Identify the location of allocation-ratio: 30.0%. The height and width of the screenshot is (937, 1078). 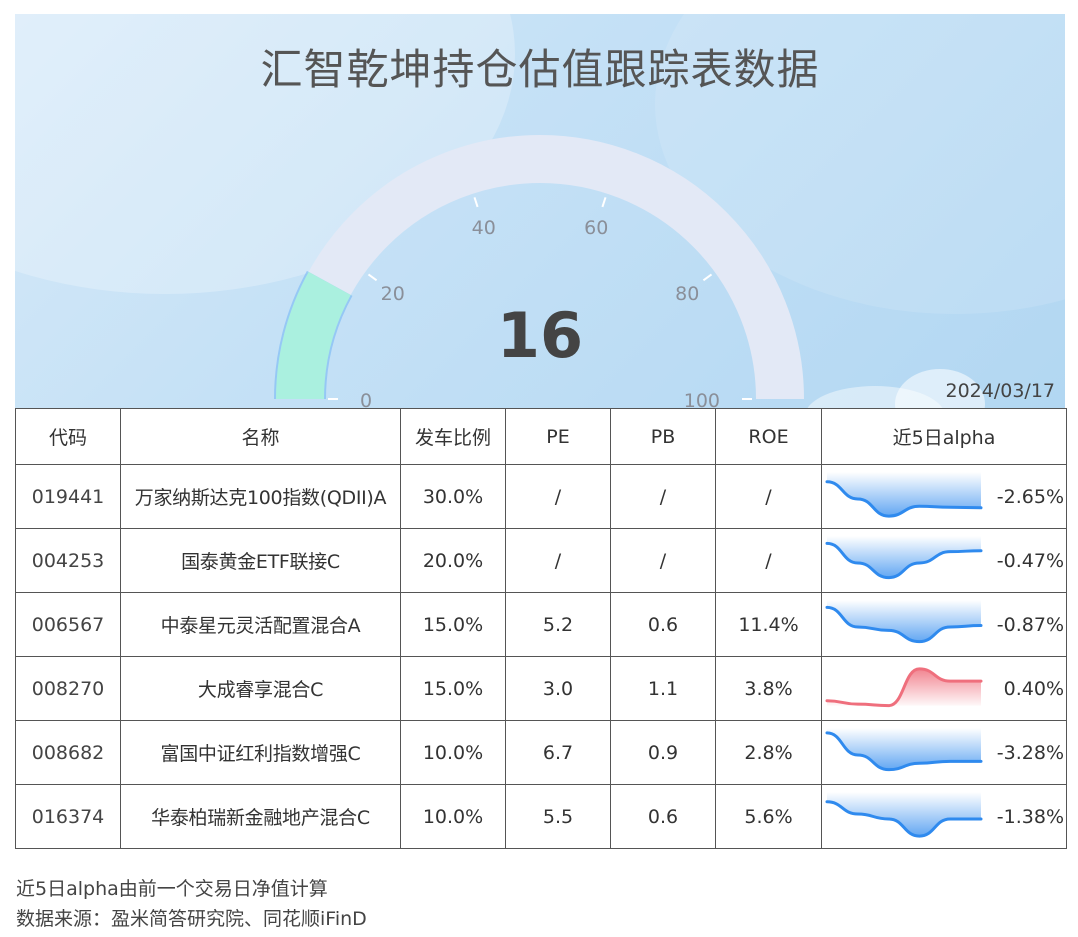
(453, 496).